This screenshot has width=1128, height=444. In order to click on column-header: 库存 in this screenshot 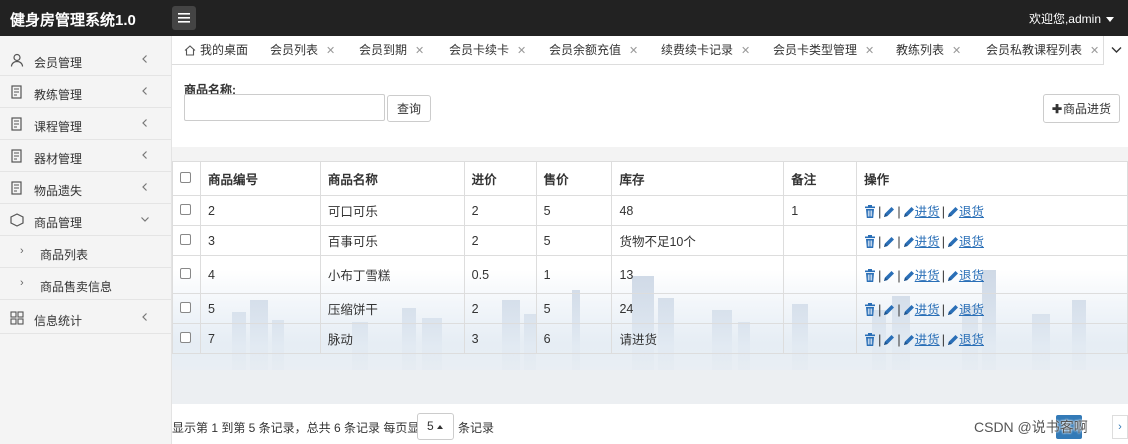, I will do `click(698, 178)`.